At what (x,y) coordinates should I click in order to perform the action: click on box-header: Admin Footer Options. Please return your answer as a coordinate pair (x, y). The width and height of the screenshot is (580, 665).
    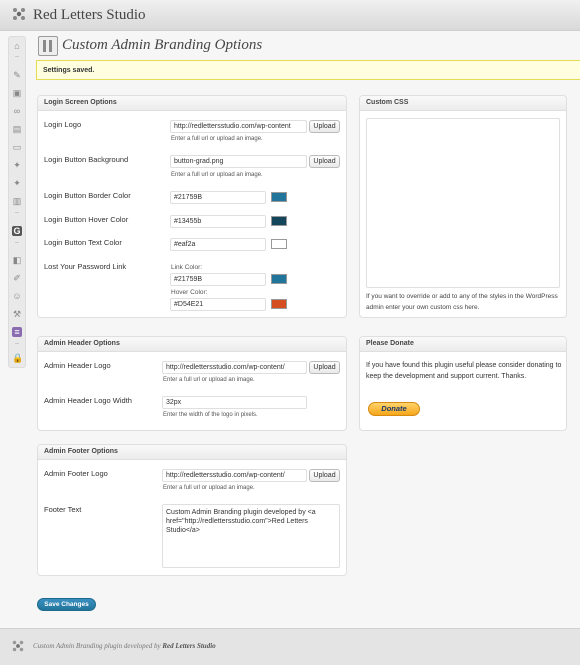
    Looking at the image, I should click on (192, 452).